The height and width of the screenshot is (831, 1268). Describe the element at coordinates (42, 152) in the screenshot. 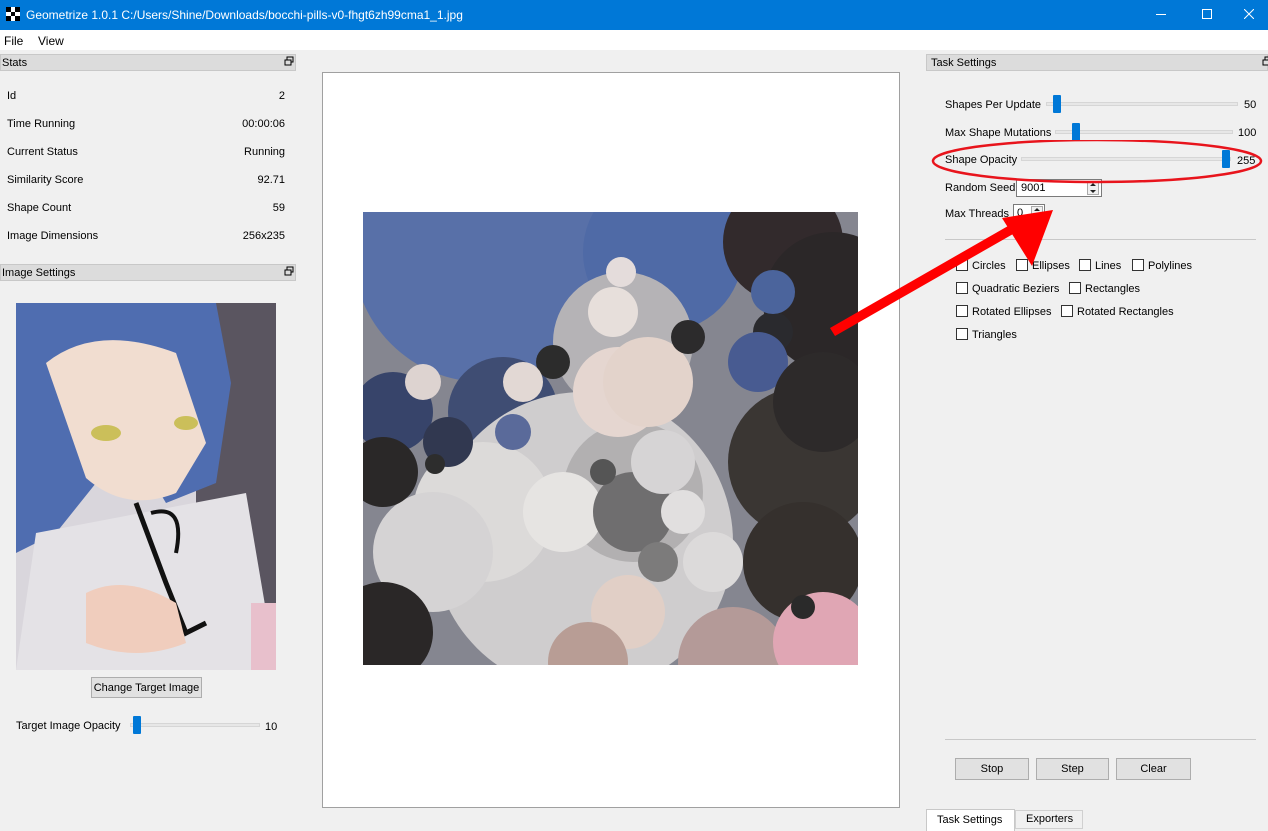

I see `stat-label-status: Current Status` at that location.